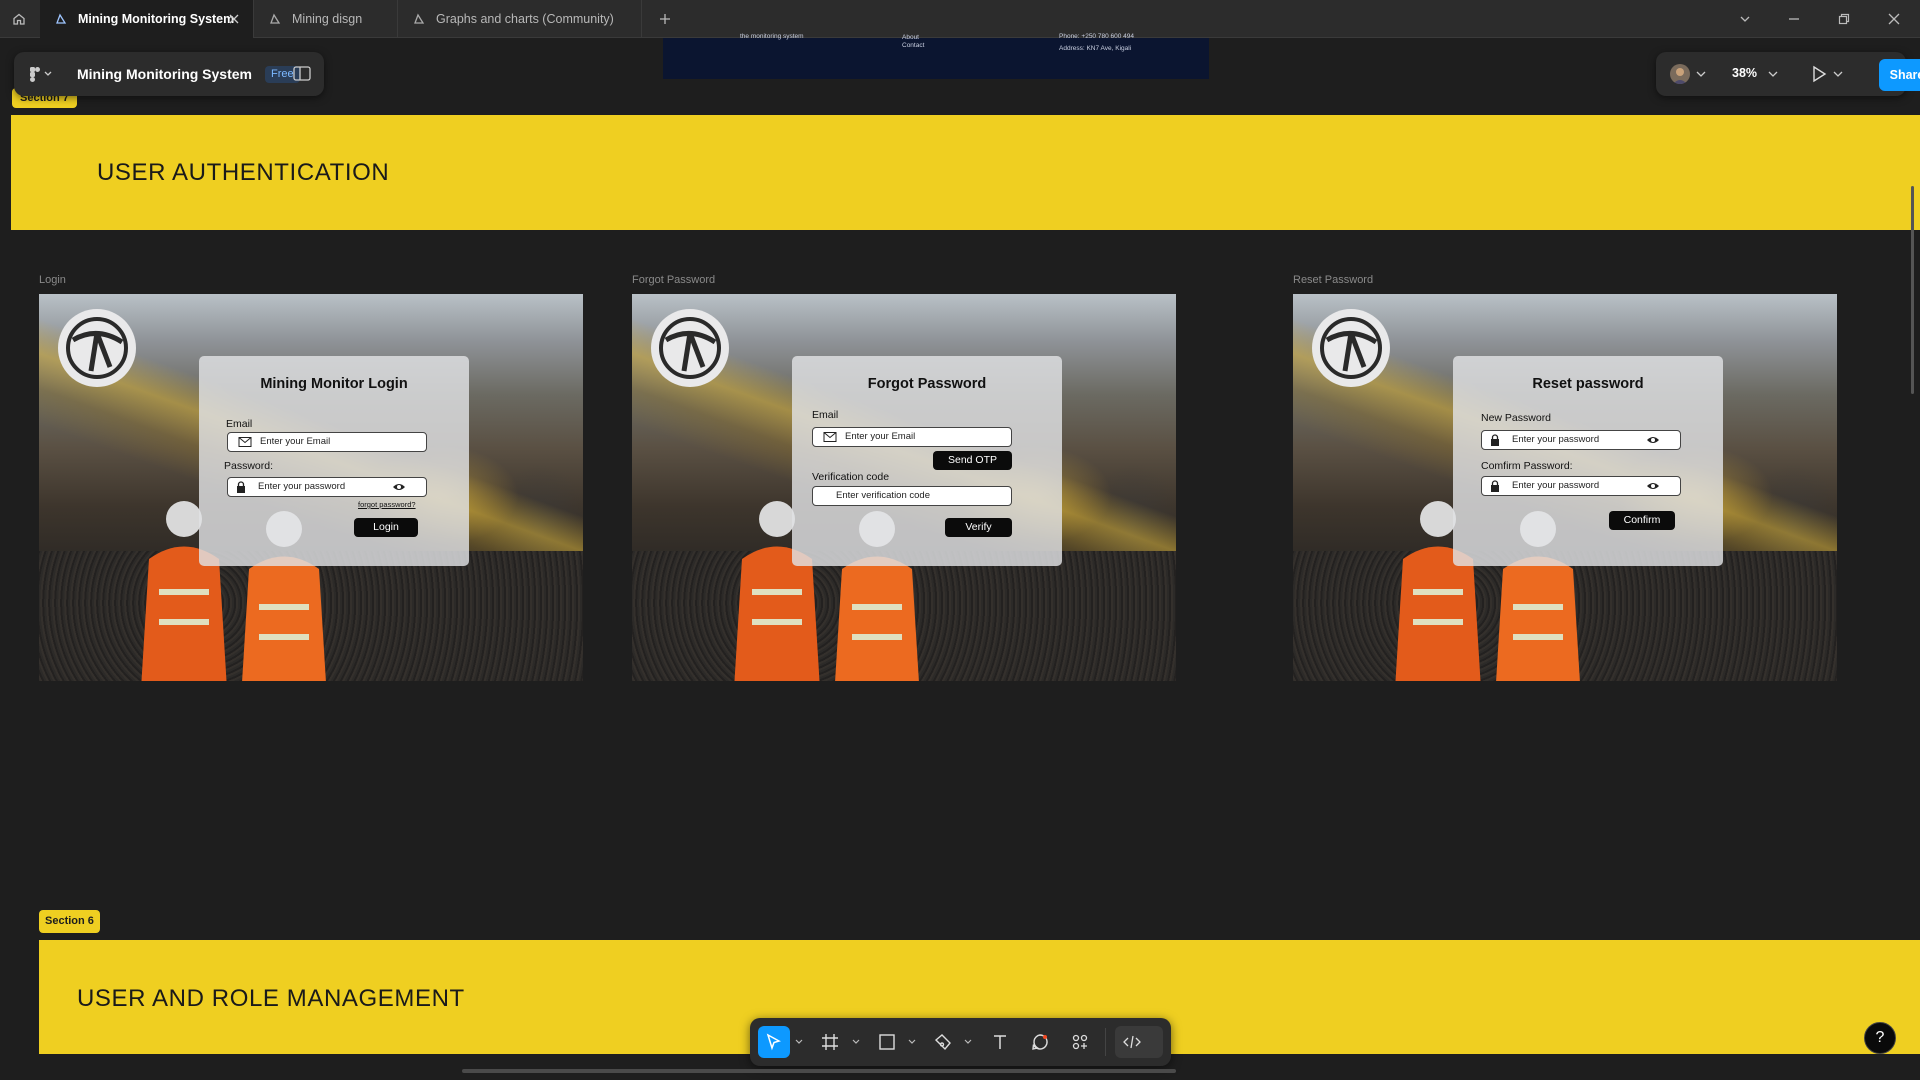  What do you see at coordinates (774, 1042) in the screenshot?
I see `move-tool-icon` at bounding box center [774, 1042].